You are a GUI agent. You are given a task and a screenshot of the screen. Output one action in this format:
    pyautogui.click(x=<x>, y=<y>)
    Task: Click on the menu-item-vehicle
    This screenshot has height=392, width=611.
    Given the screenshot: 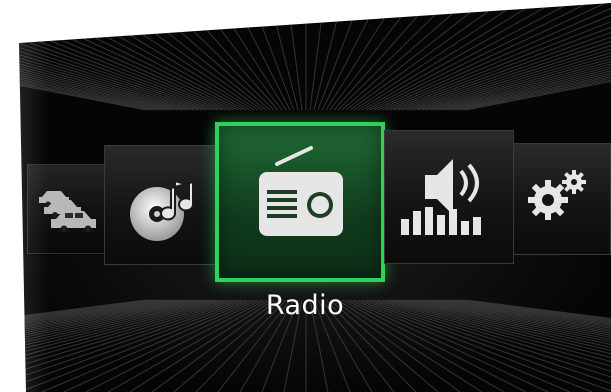 What is the action you would take?
    pyautogui.click(x=67, y=209)
    